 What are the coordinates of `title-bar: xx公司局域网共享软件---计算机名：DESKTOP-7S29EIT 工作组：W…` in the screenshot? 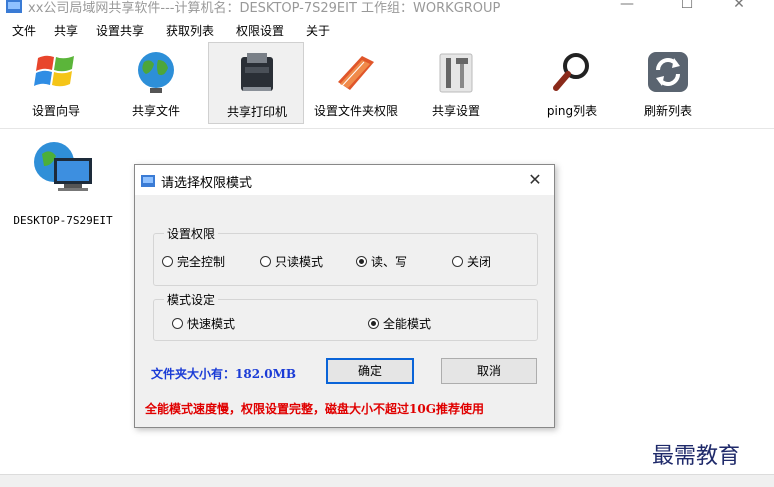 It's located at (387, 9).